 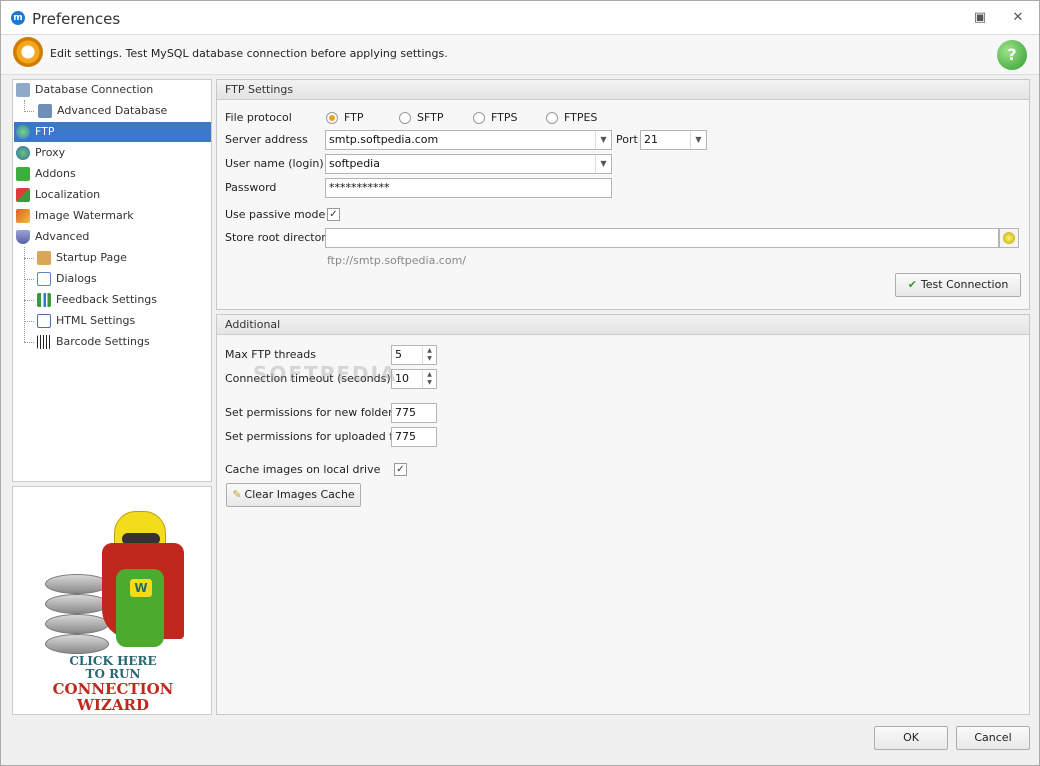 I want to click on tree-item-label: Dialogs, so click(x=76, y=278).